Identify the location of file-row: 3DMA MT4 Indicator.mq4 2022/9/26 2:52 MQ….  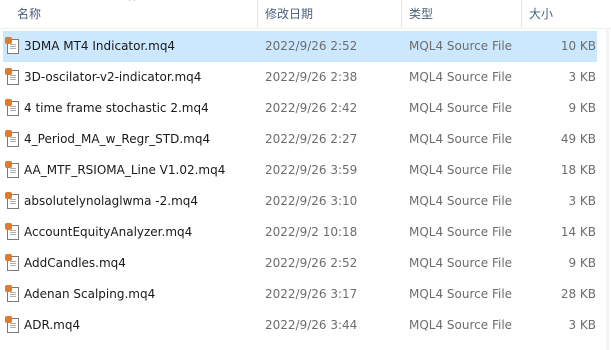
(305, 46).